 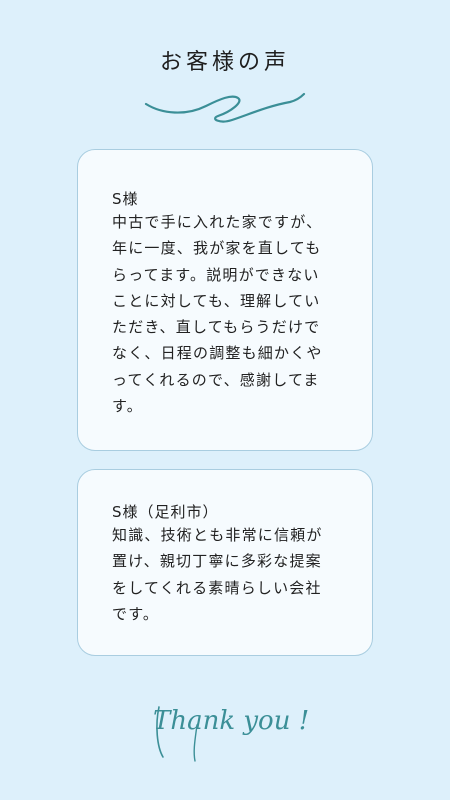 What do you see at coordinates (216, 327) in the screenshot?
I see `testimonial-line: ただき、直してもらうだけで` at bounding box center [216, 327].